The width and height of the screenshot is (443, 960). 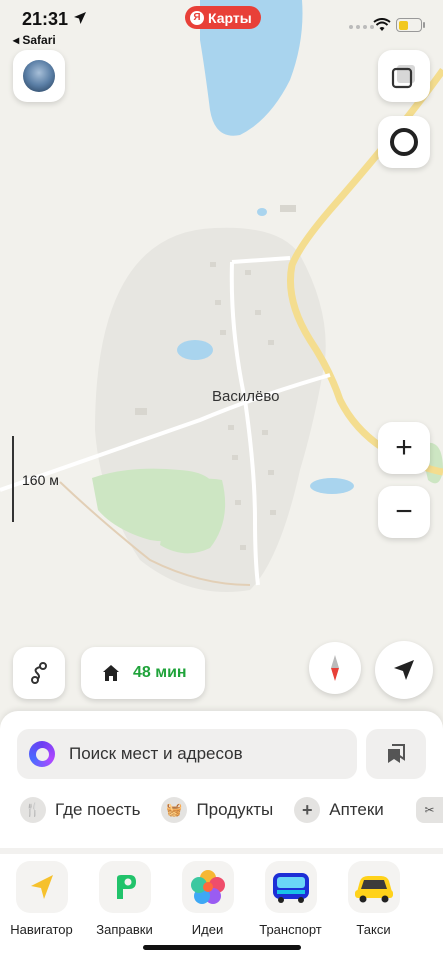 I want to click on category-more: ✂, so click(x=429, y=810).